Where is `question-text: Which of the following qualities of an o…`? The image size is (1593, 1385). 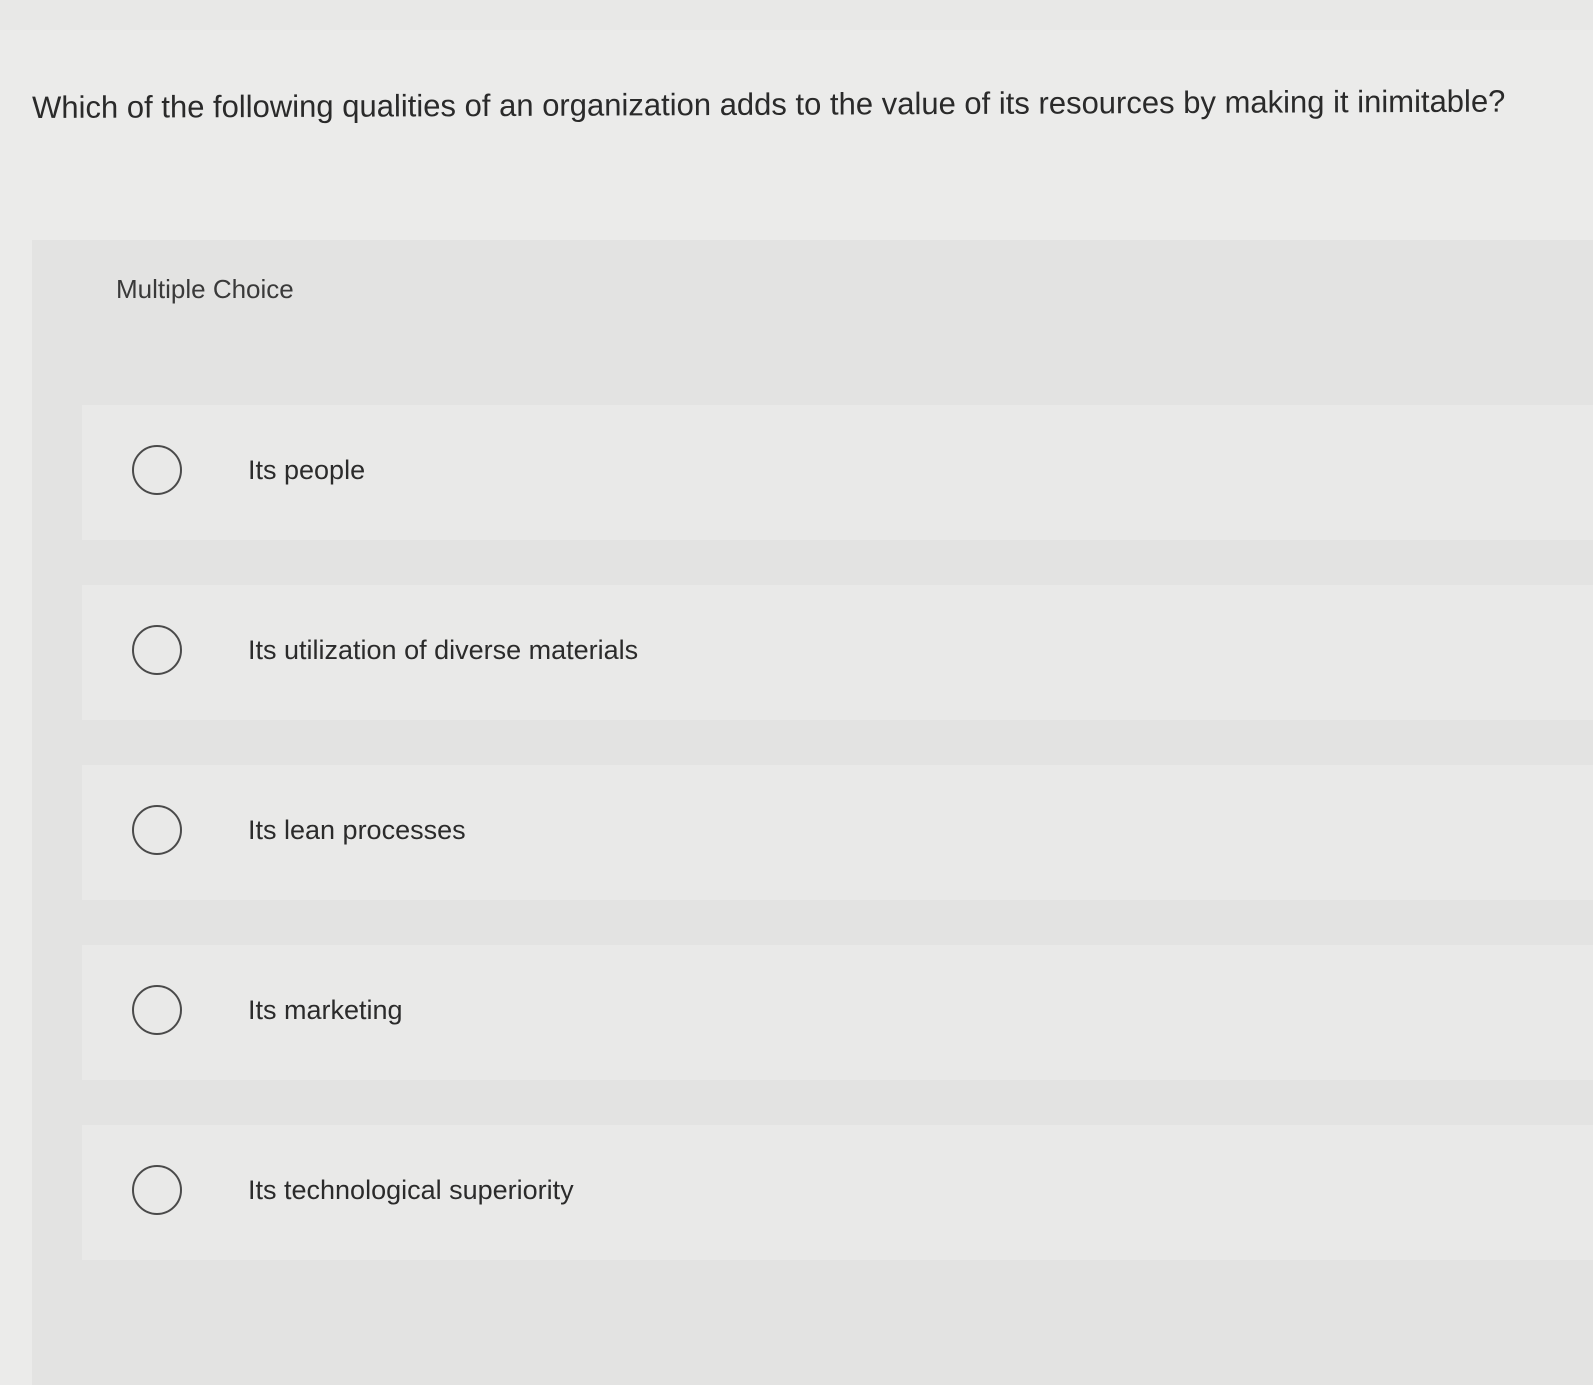
question-text: Which of the following qualities of an o… is located at coordinates (769, 104).